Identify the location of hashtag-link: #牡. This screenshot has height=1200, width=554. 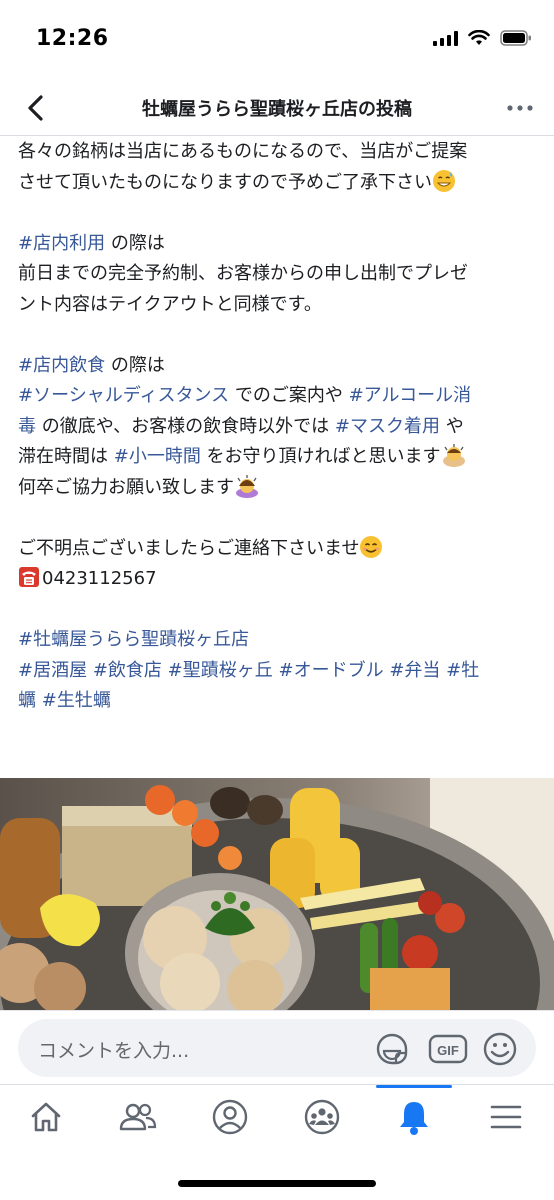
(462, 670).